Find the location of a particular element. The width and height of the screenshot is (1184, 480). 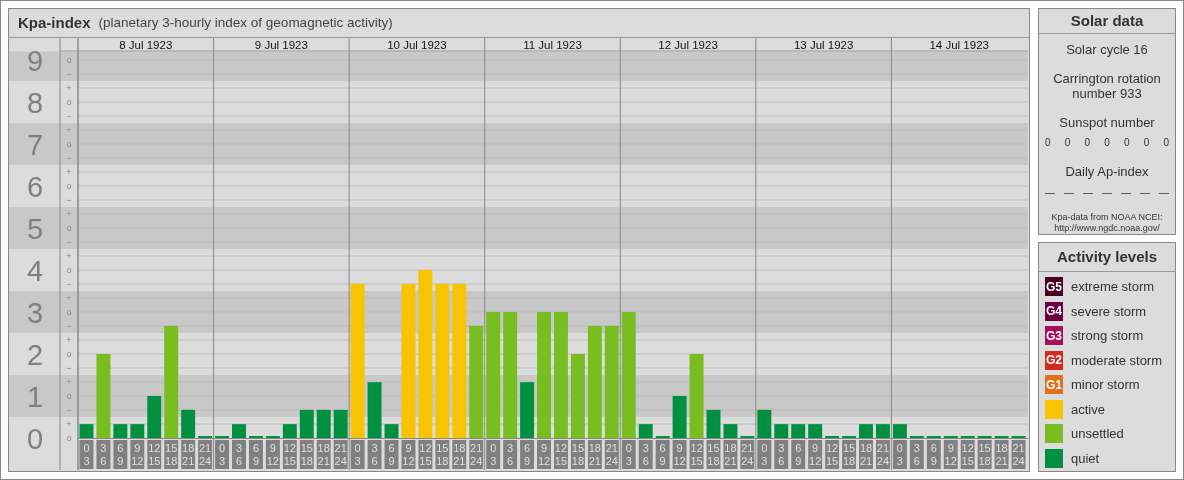

storm-level-badge: G3 is located at coordinates (1054, 336).